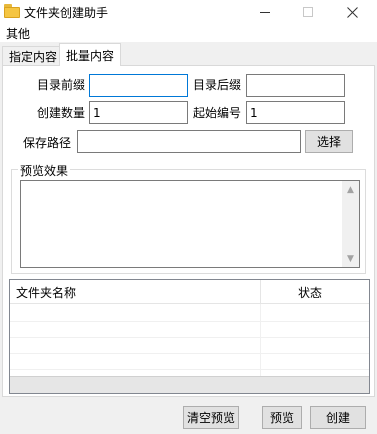 The width and height of the screenshot is (377, 434). I want to click on start-number-input, so click(295, 112).